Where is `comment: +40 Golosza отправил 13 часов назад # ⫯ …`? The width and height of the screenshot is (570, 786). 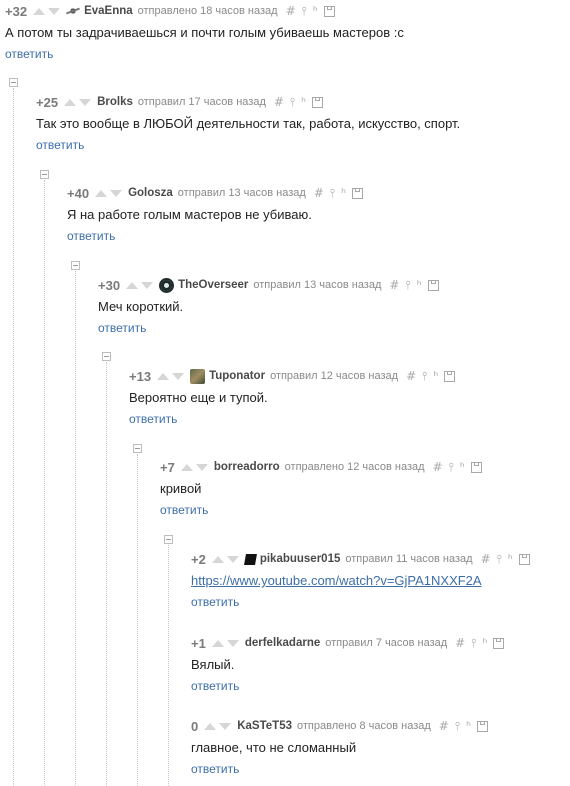
comment: +40 Golosza отправил 13 часов назад # ⫯ … is located at coordinates (215, 214).